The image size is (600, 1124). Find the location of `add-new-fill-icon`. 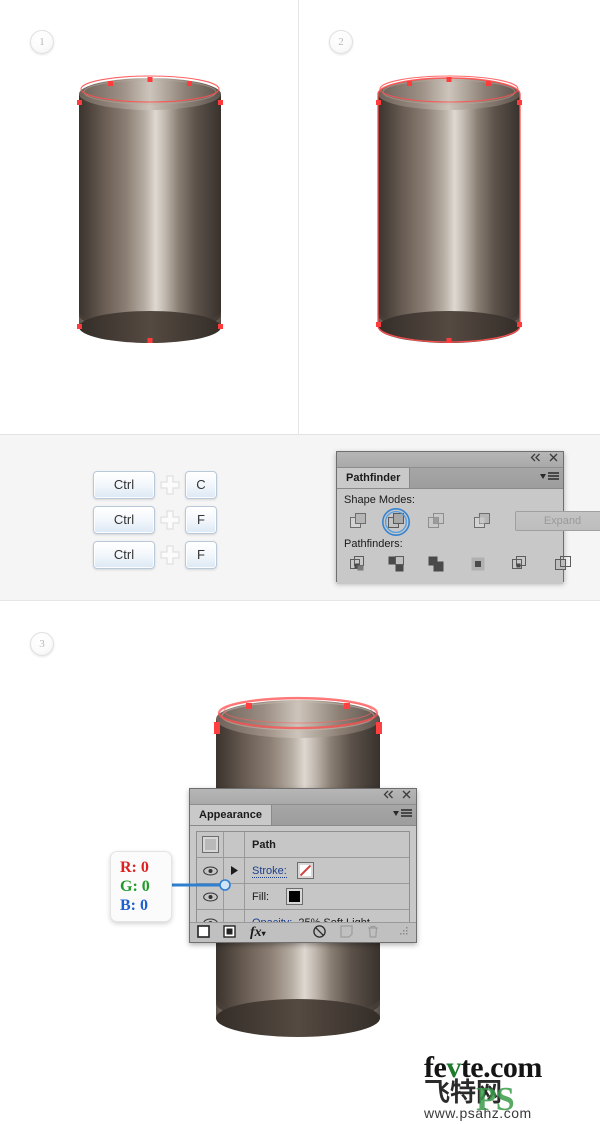

add-new-fill-icon is located at coordinates (229, 932).